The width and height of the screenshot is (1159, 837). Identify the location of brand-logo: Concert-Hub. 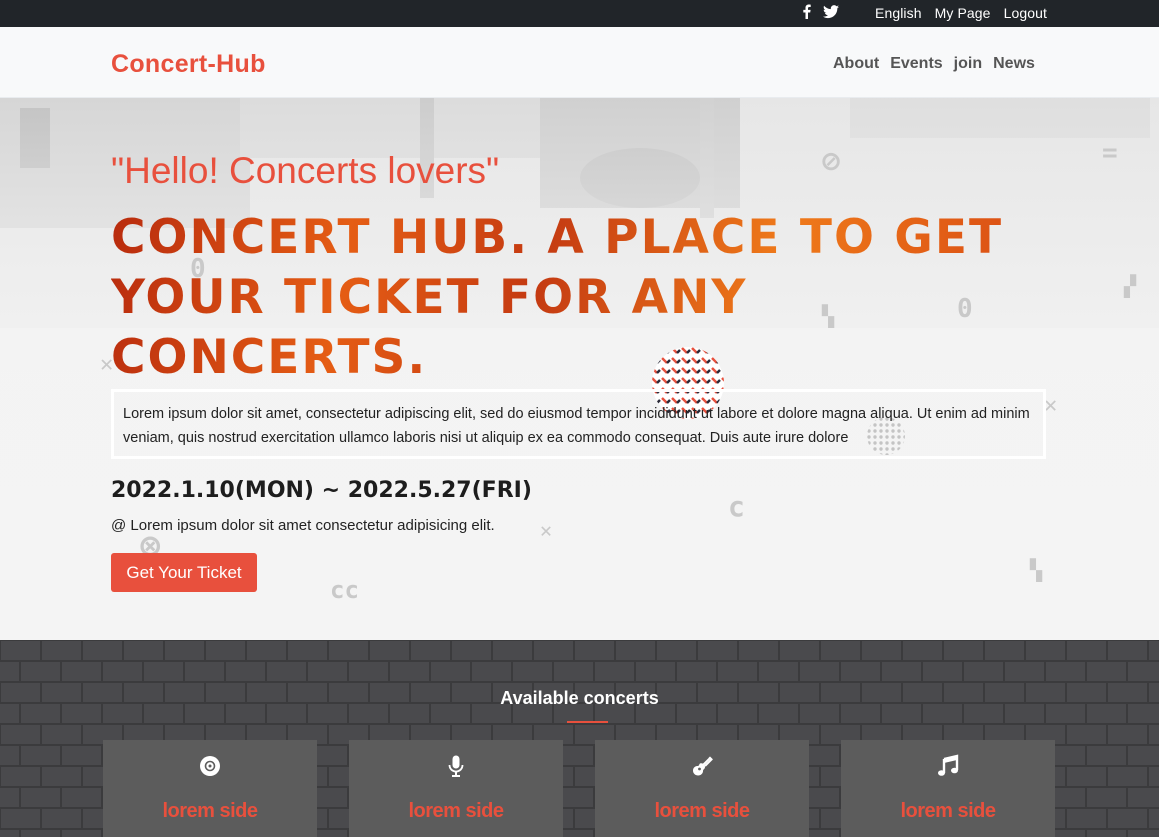
(188, 64).